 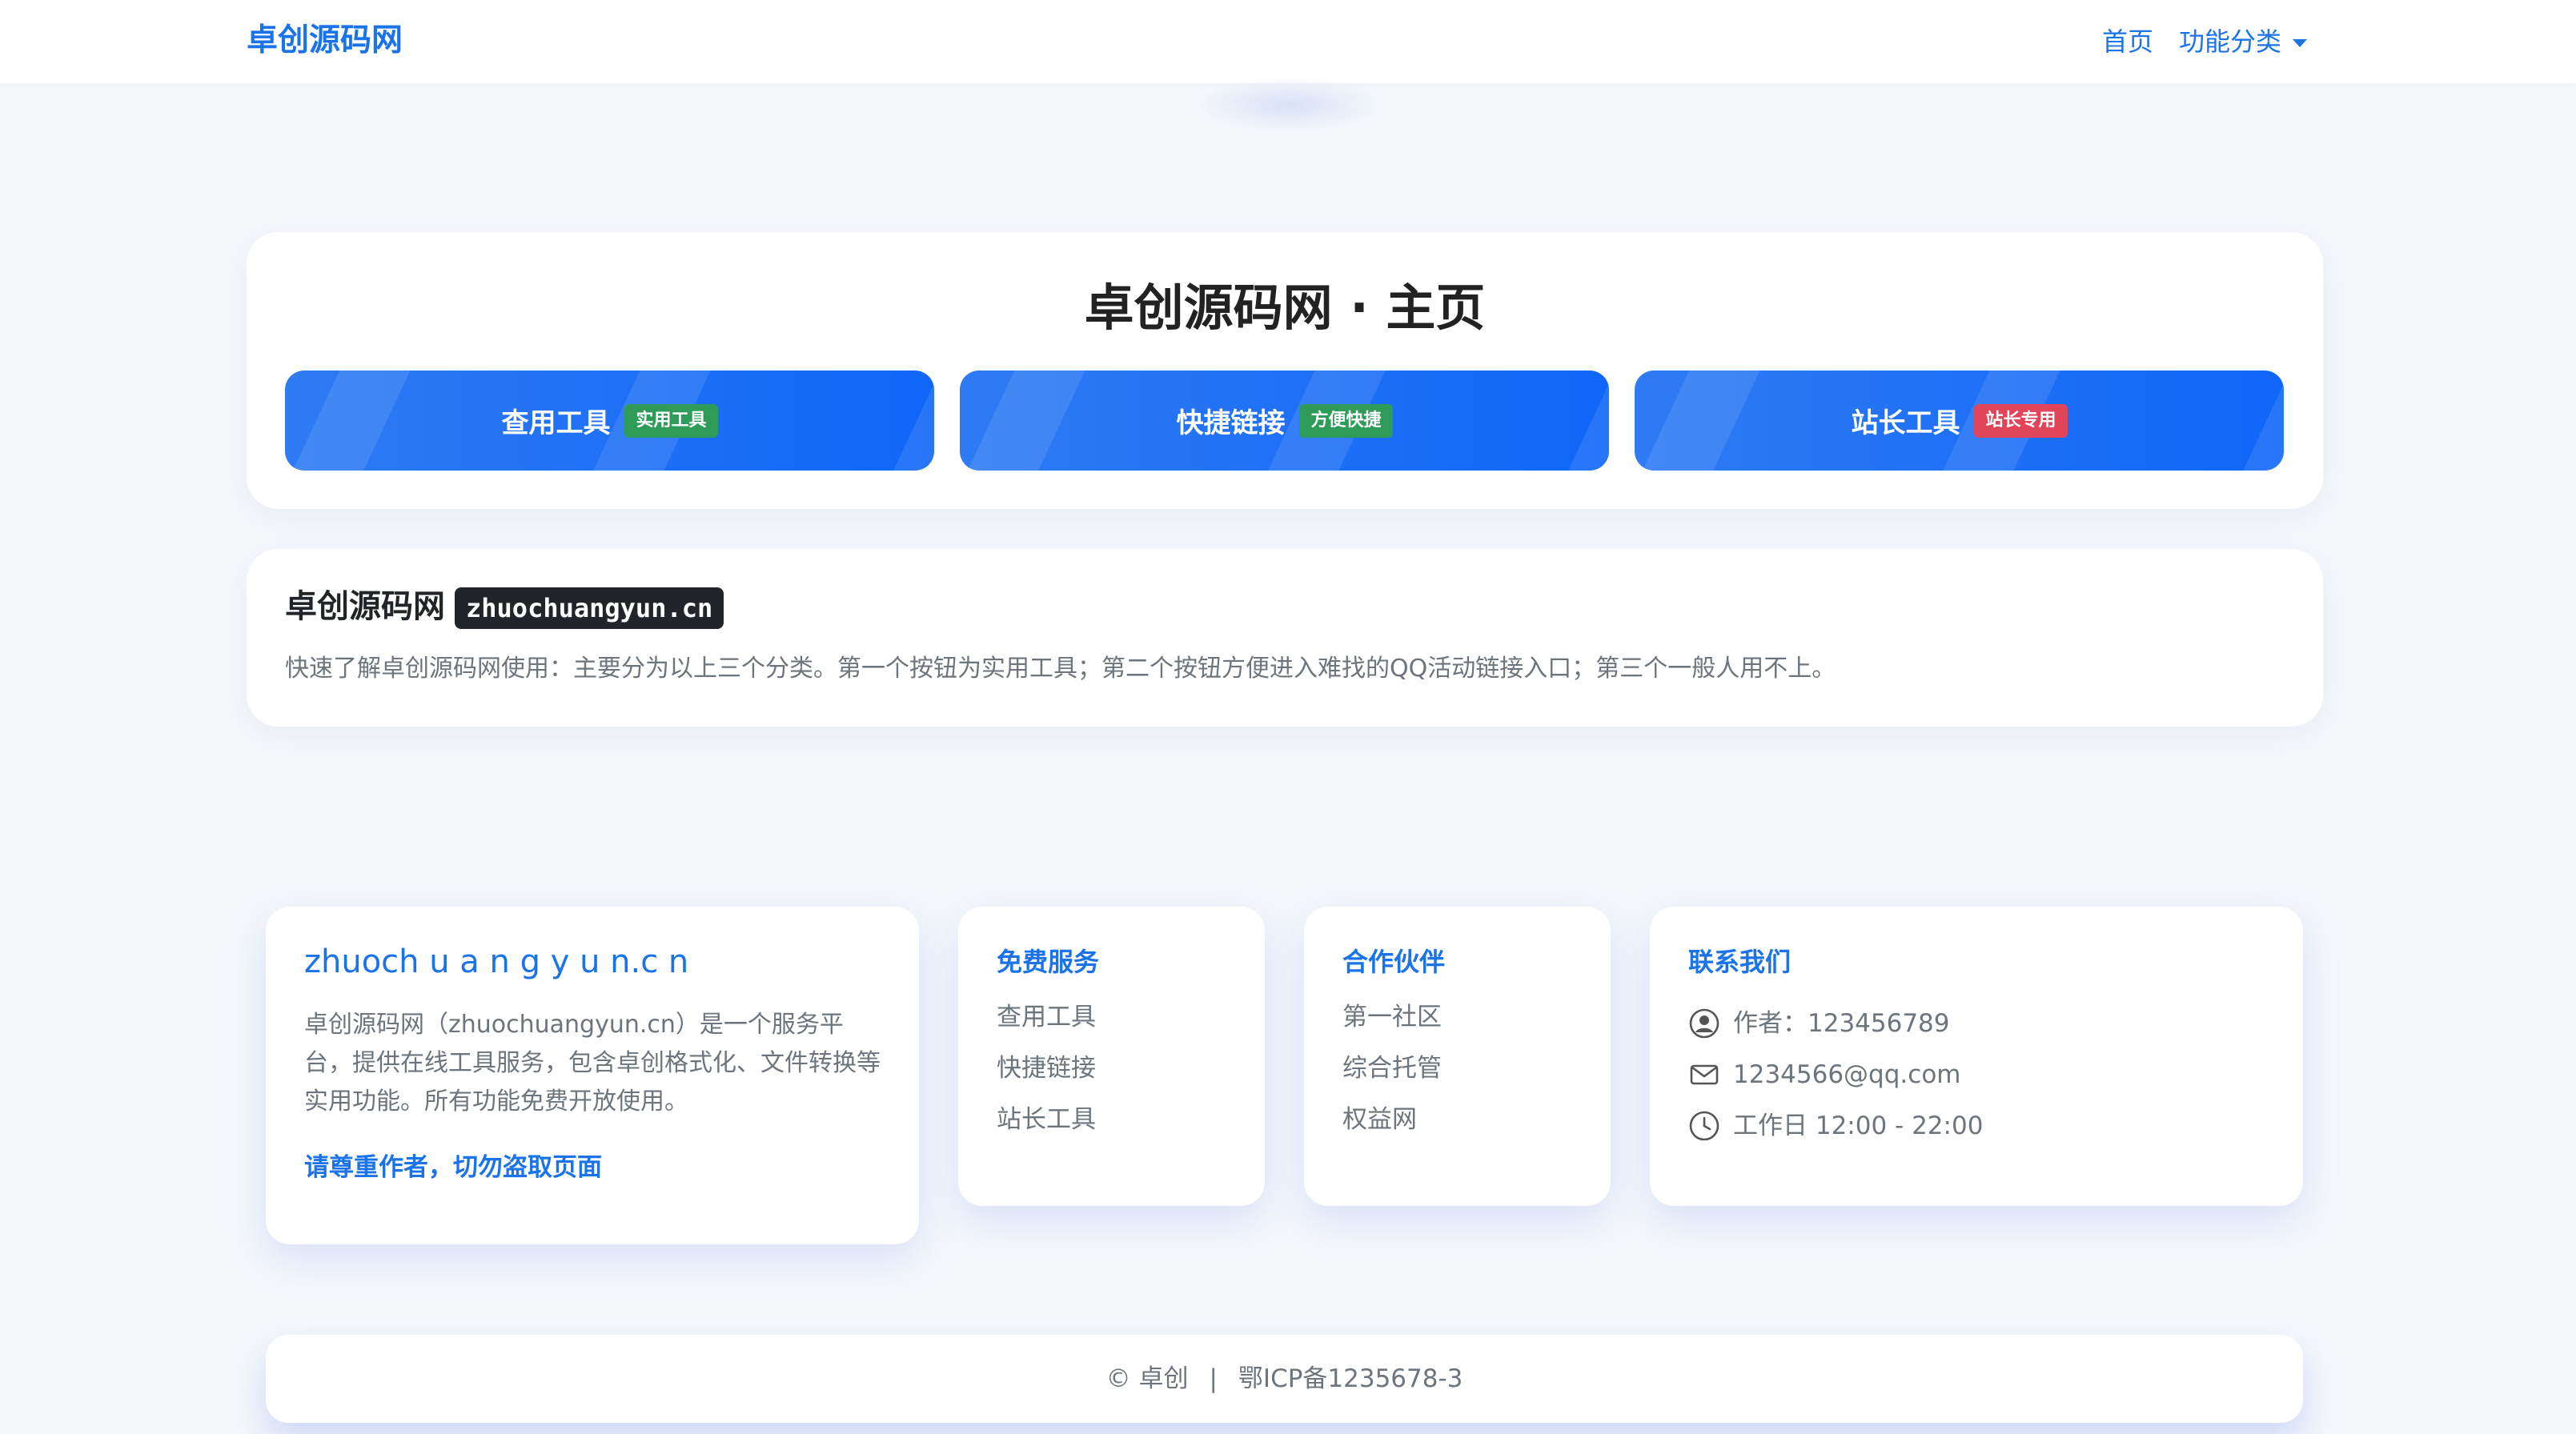 I want to click on icp-record-link: 鄂ICP备1235678-3, so click(x=1350, y=1378).